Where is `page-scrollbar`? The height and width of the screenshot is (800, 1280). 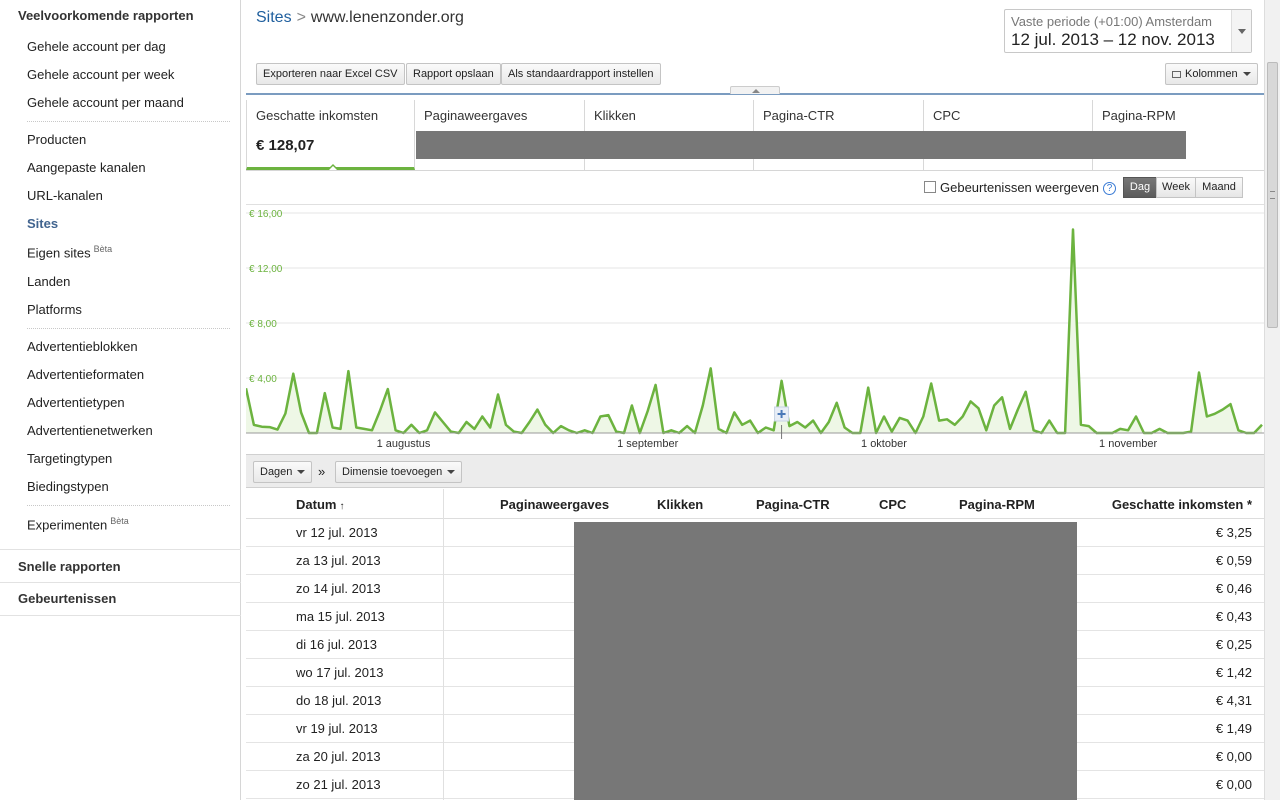
page-scrollbar is located at coordinates (1272, 400).